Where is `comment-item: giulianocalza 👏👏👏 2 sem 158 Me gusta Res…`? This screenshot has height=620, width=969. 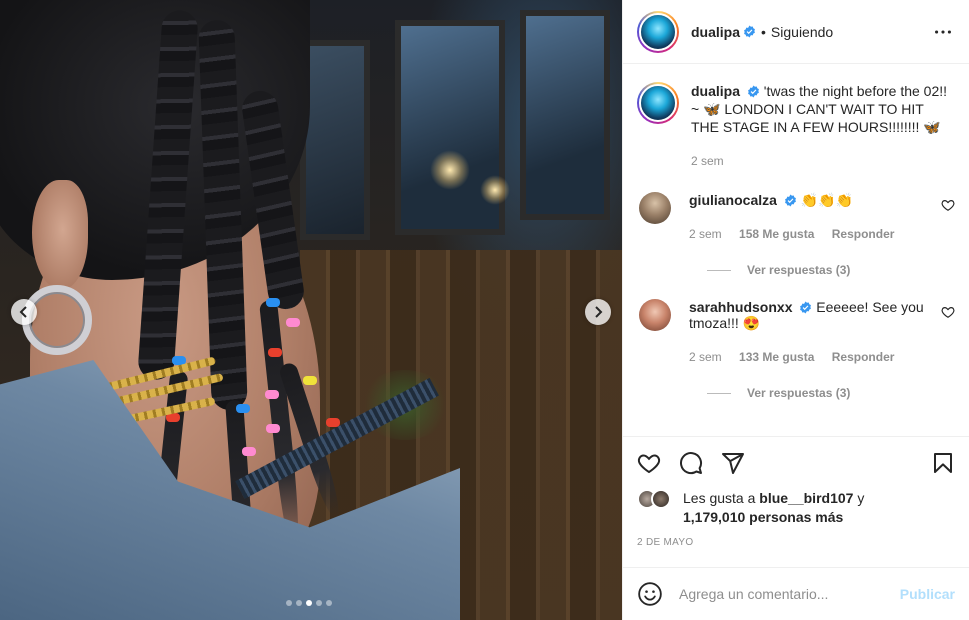
comment-item: giulianocalza 👏👏👏 2 sem 158 Me gusta Res… is located at coordinates (796, 216).